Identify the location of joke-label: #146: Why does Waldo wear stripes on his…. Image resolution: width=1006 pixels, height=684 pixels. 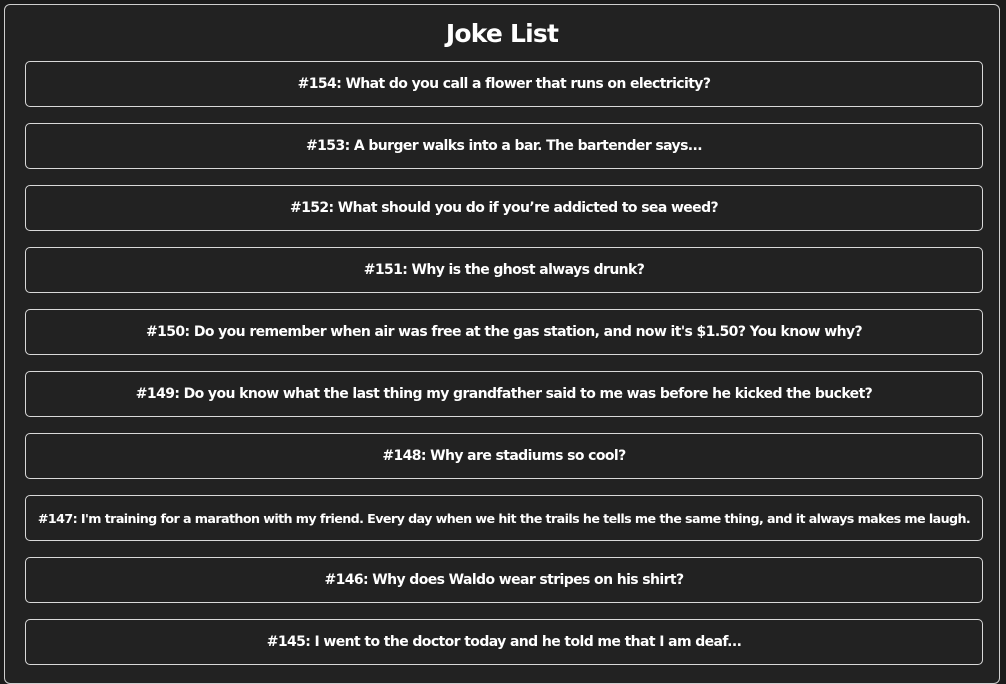
(504, 580).